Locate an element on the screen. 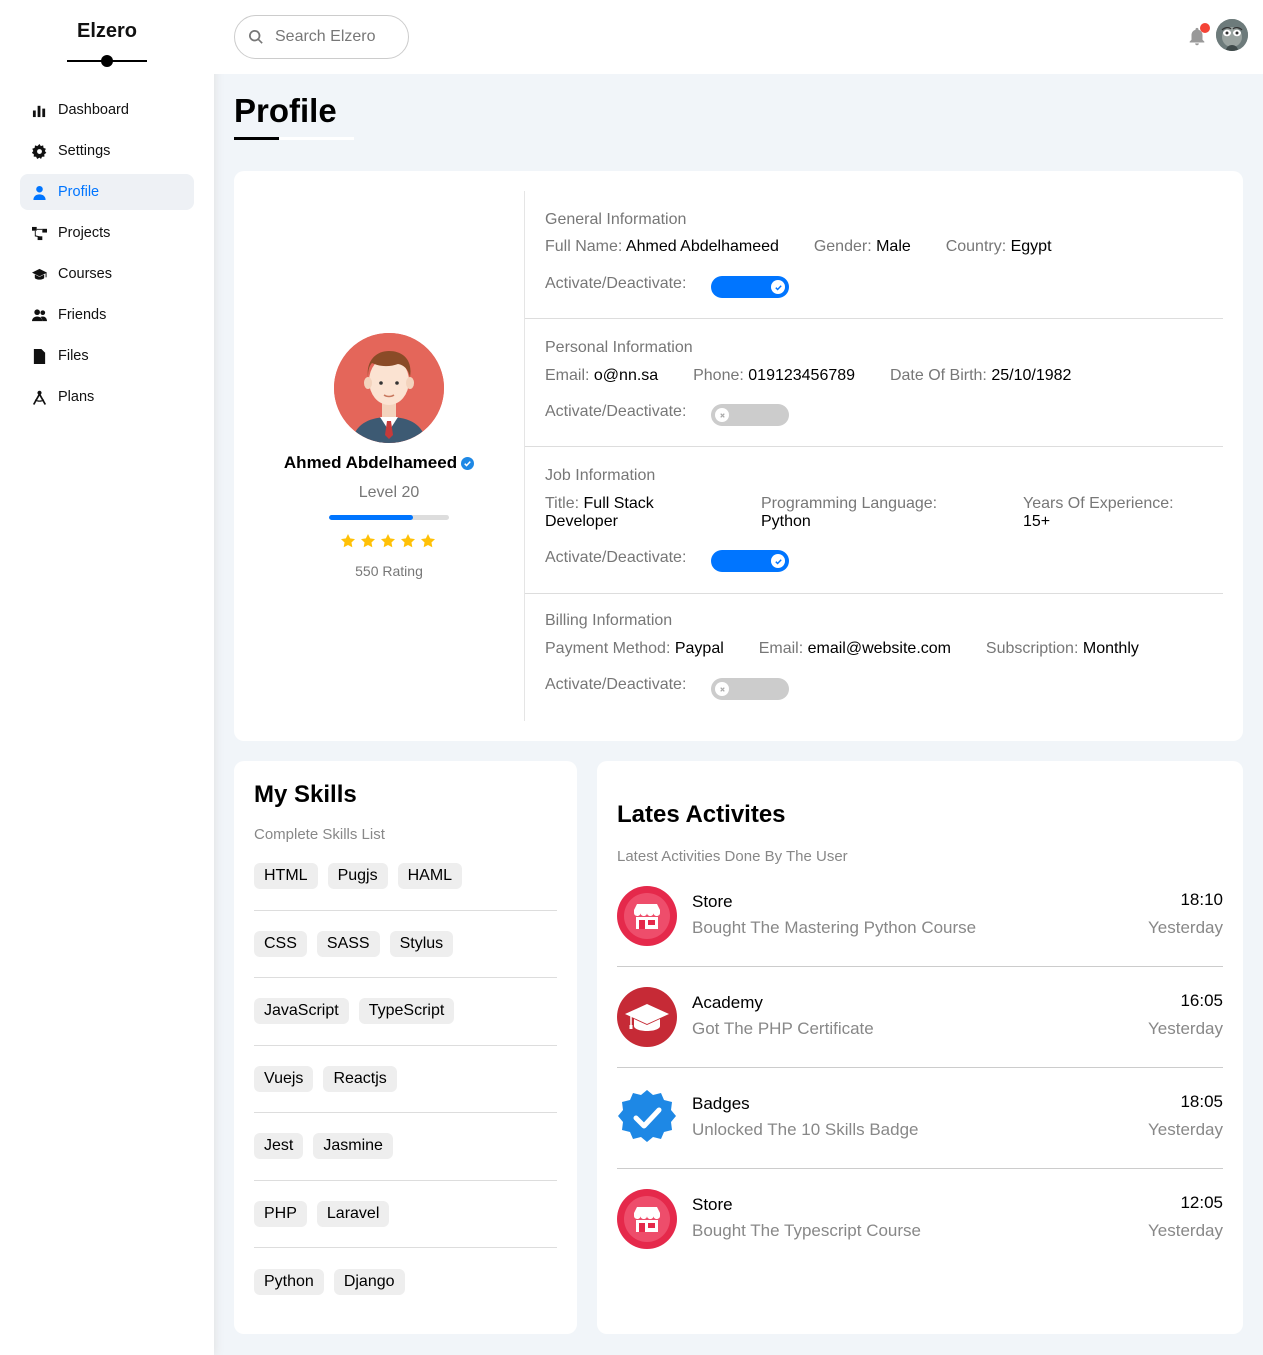 The height and width of the screenshot is (1355, 1263). x-icon is located at coordinates (722, 415).